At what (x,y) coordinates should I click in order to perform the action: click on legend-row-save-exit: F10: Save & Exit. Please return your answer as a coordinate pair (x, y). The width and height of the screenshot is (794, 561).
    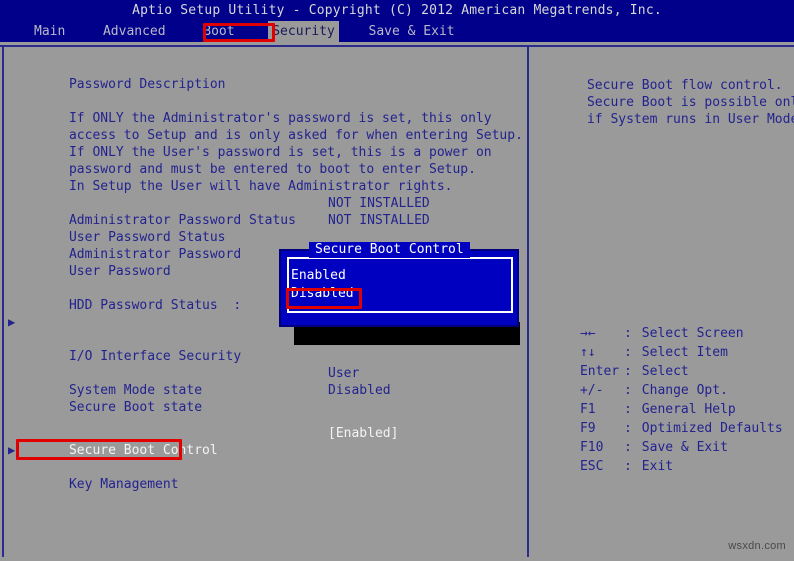
    Looking at the image, I should click on (663, 437).